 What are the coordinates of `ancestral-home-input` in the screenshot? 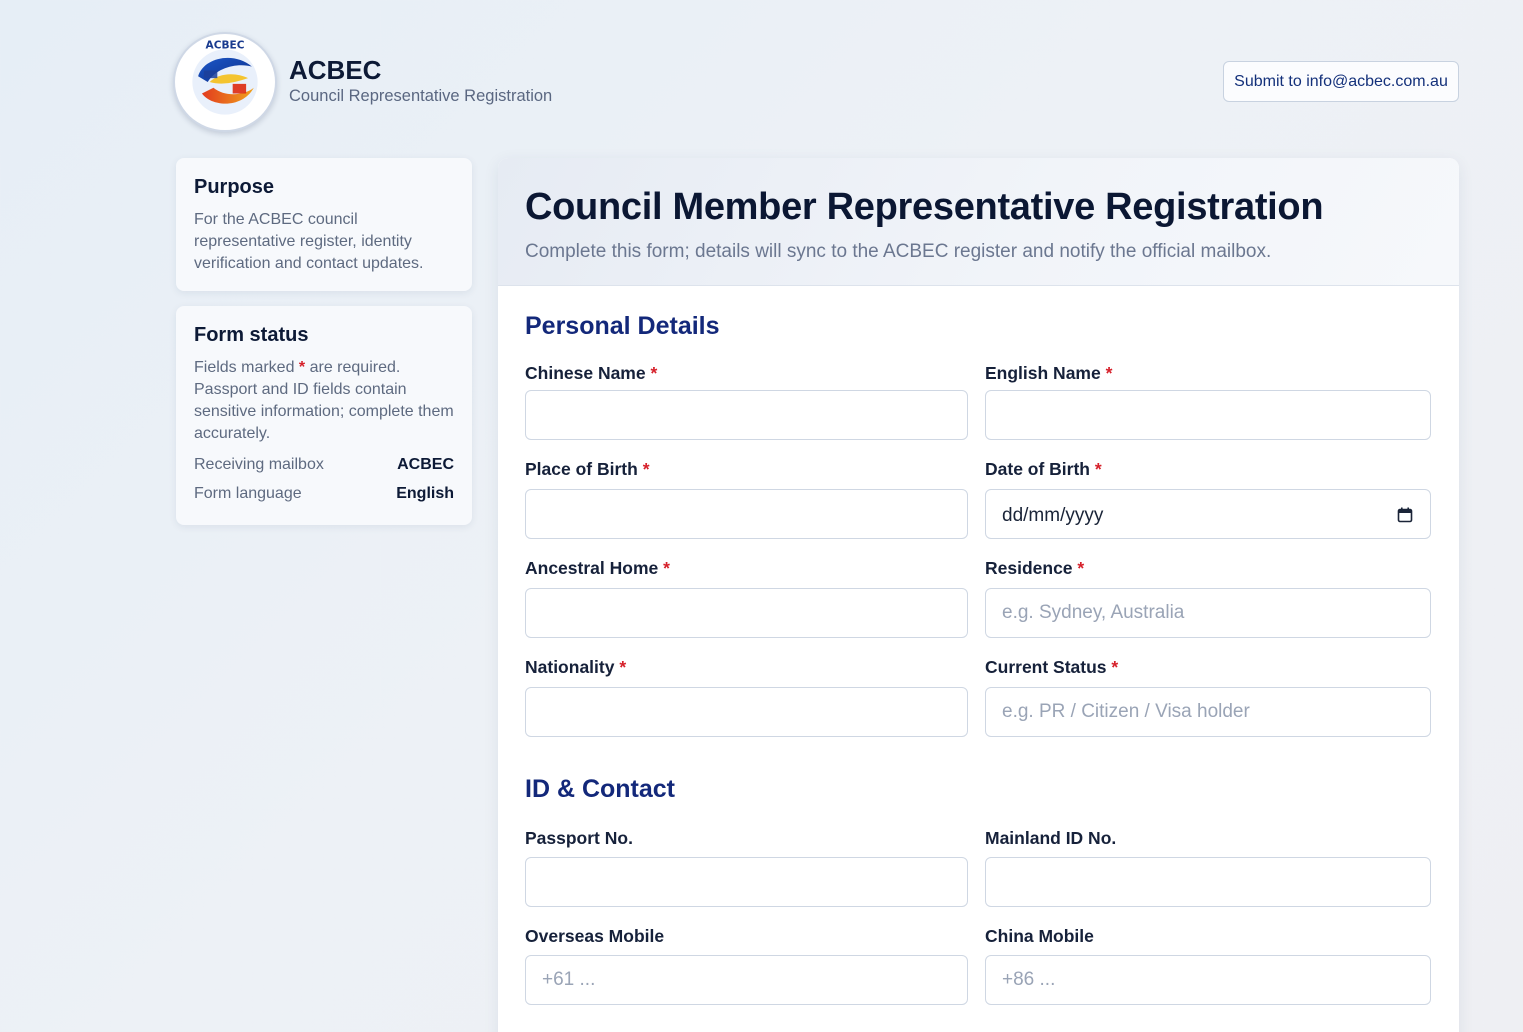 It's located at (746, 613).